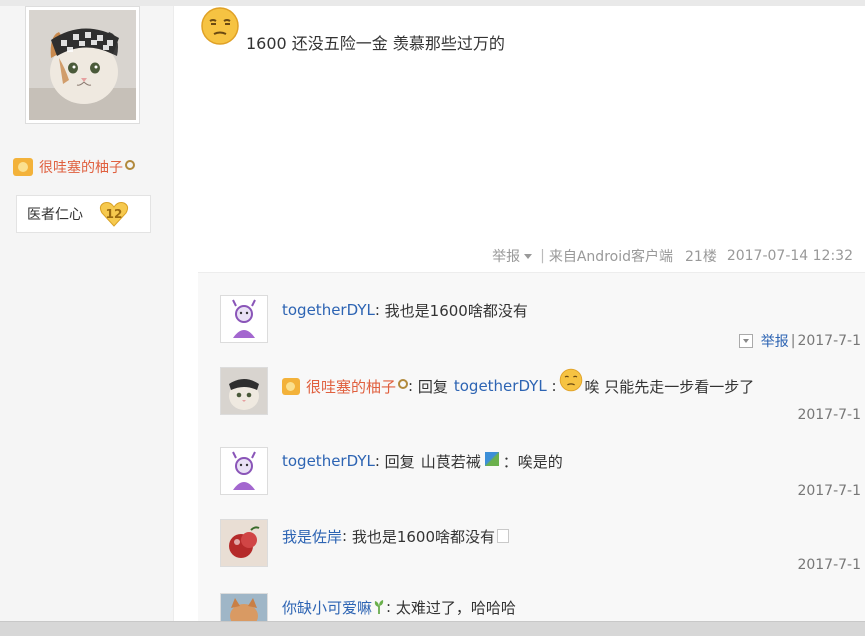 Image resolution: width=865 pixels, height=636 pixels. Describe the element at coordinates (312, 536) in the screenshot. I see `reply-username: 我是佐岸` at that location.